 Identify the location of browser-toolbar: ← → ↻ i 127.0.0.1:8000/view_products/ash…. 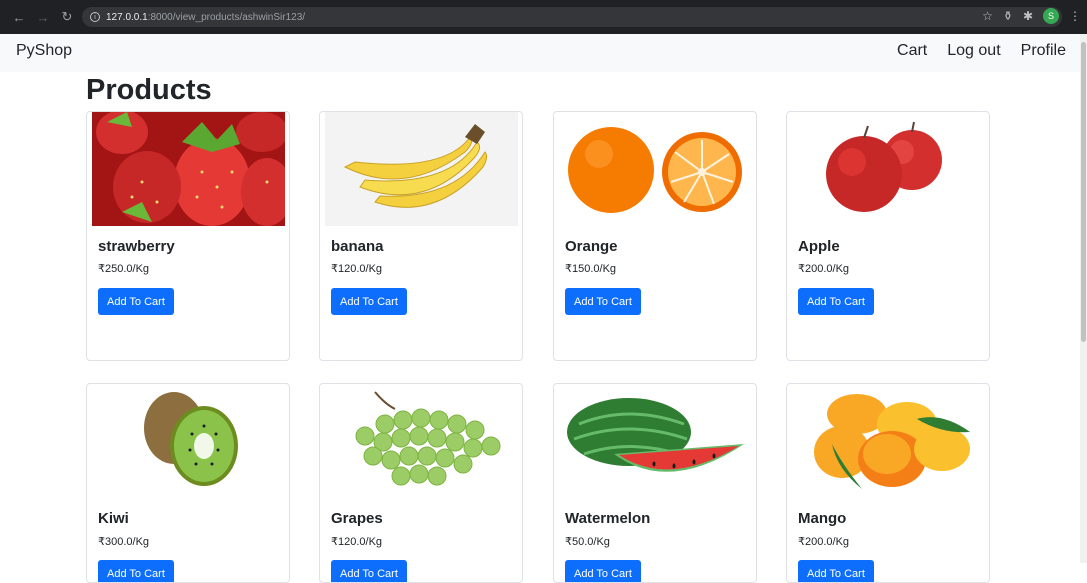
(543, 17).